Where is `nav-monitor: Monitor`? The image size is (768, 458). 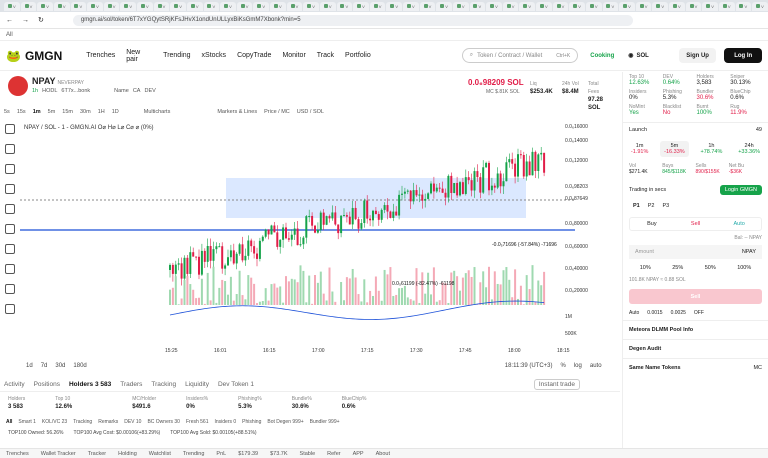
nav-monitor: Monitor is located at coordinates (293, 55).